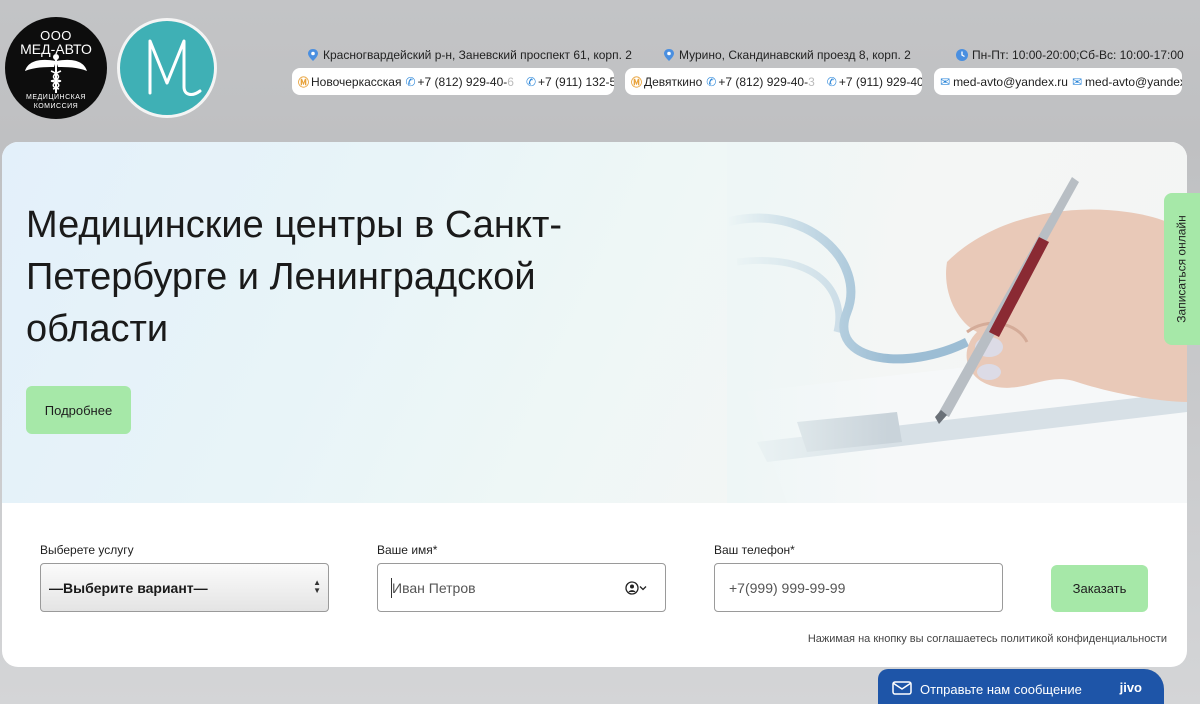 The height and width of the screenshot is (704, 1200). What do you see at coordinates (317, 586) in the screenshot?
I see `select-arrows-icon: ▲ ▼` at bounding box center [317, 586].